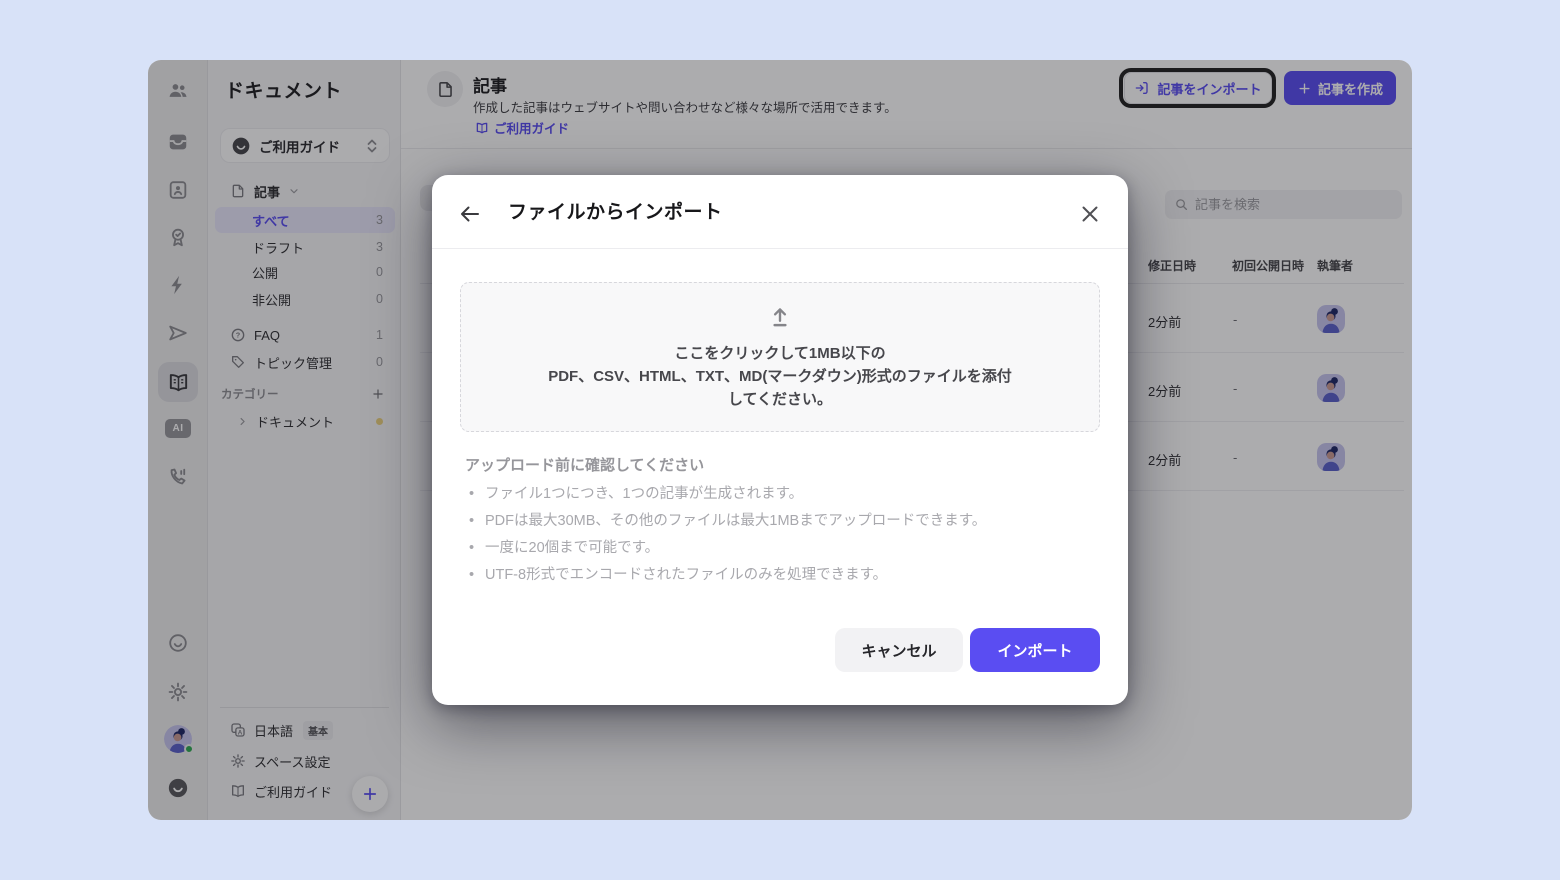  What do you see at coordinates (780, 575) in the screenshot?
I see `checklist-item: UTF-8形式でエンコードされたファイルのみを処理できます。` at bounding box center [780, 575].